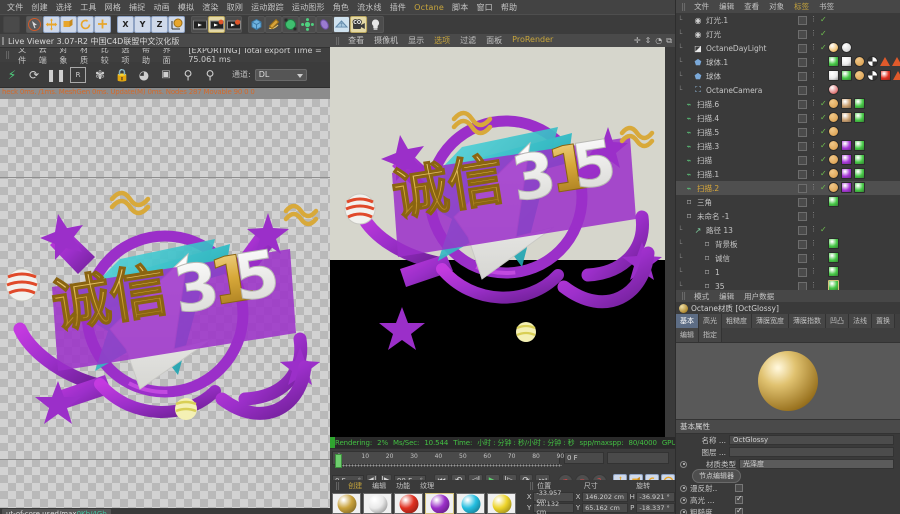 The image size is (900, 514). Describe the element at coordinates (280, 74) in the screenshot. I see `channel-select: DL` at that location.